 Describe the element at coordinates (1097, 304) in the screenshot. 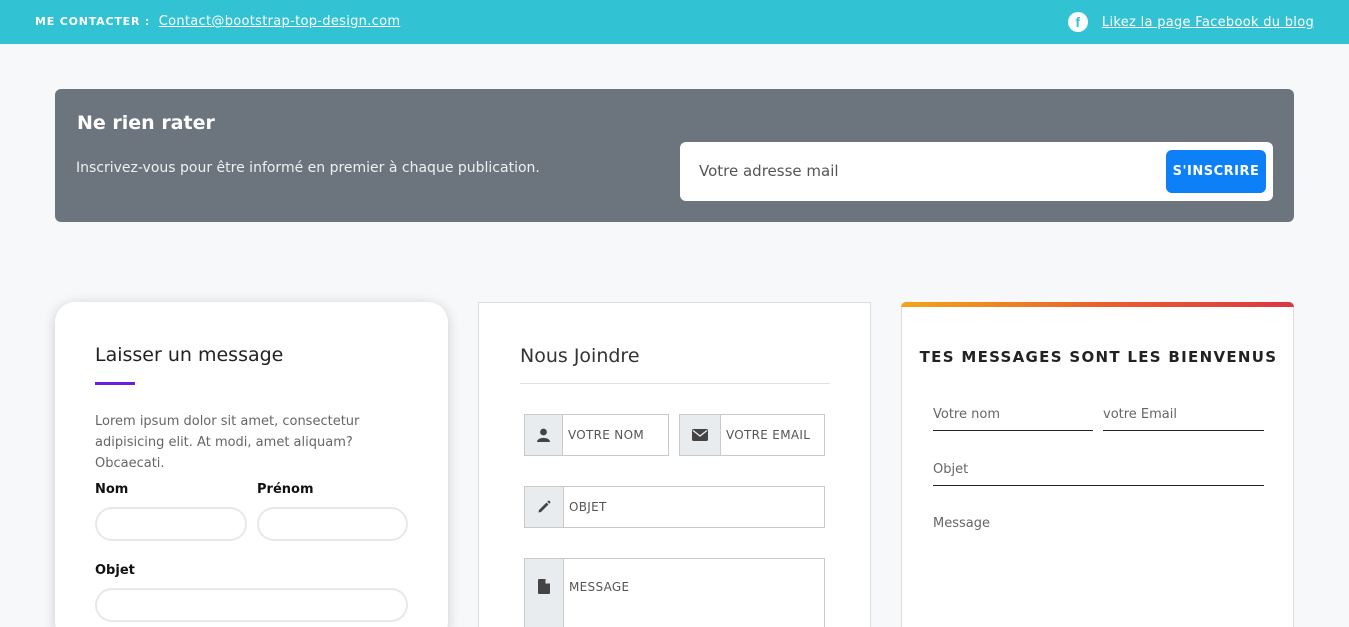

I see `gradient-top-border` at that location.